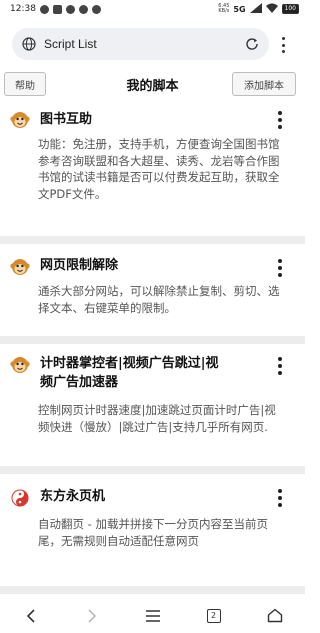  I want to click on globe-icon, so click(29, 44).